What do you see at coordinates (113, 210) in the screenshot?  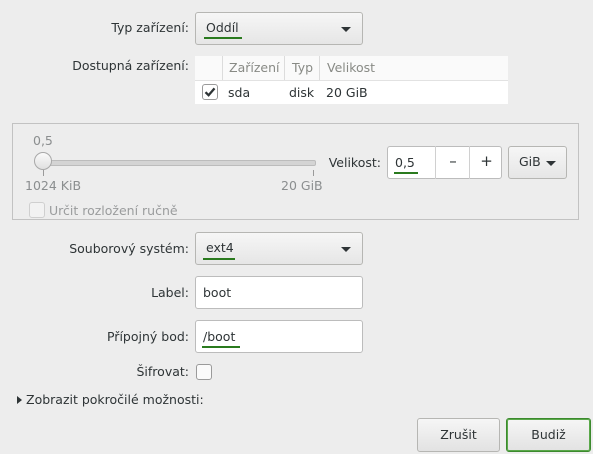 I see `manual-layout-label: Určit rozložení ručně` at bounding box center [113, 210].